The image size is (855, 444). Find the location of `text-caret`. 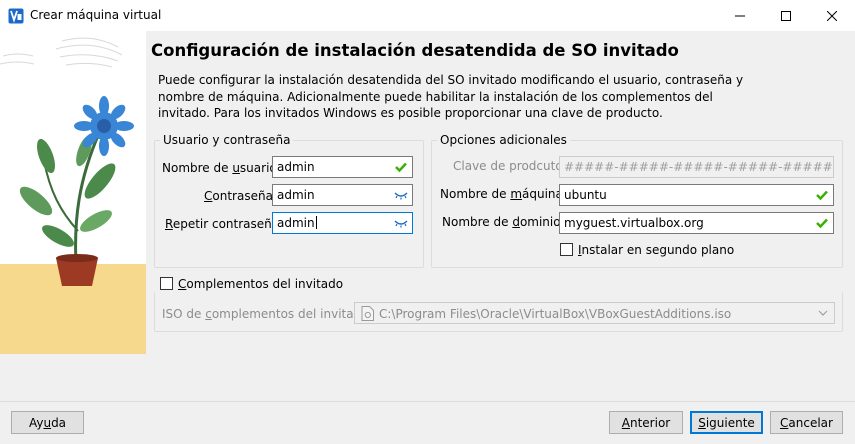

text-caret is located at coordinates (316, 222).